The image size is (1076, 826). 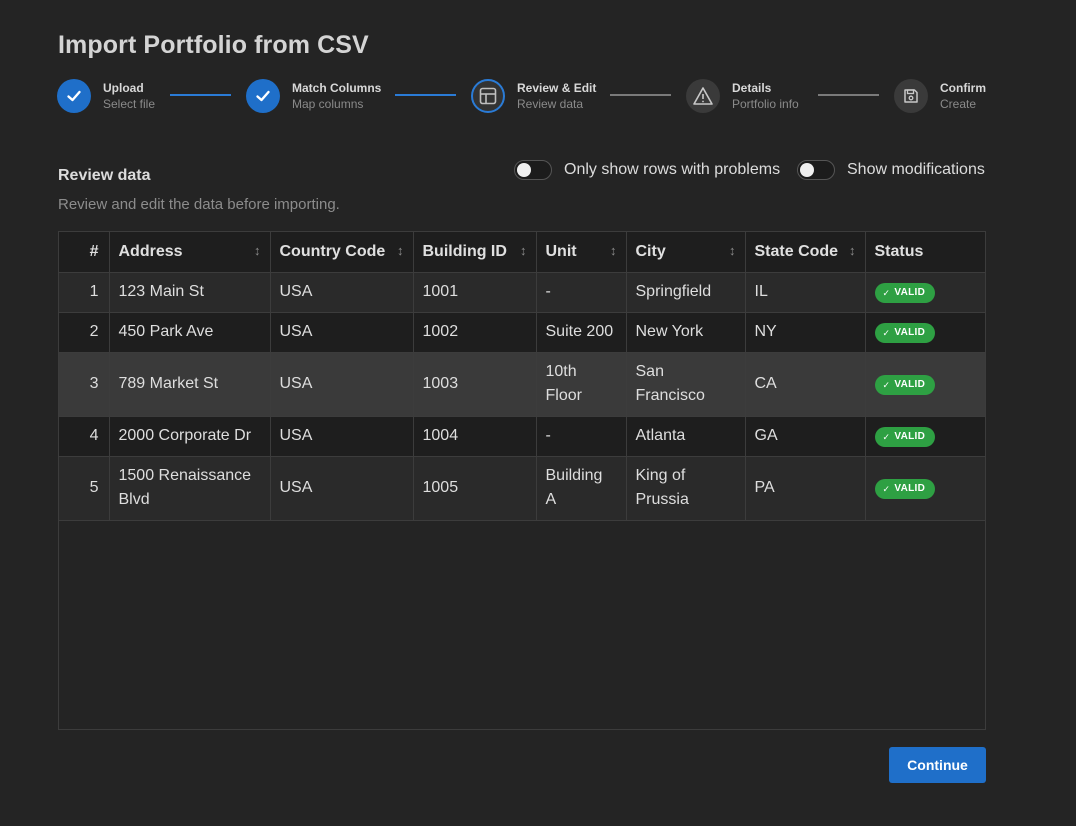 What do you see at coordinates (686, 436) in the screenshot?
I see `cell-city: Atlanta` at bounding box center [686, 436].